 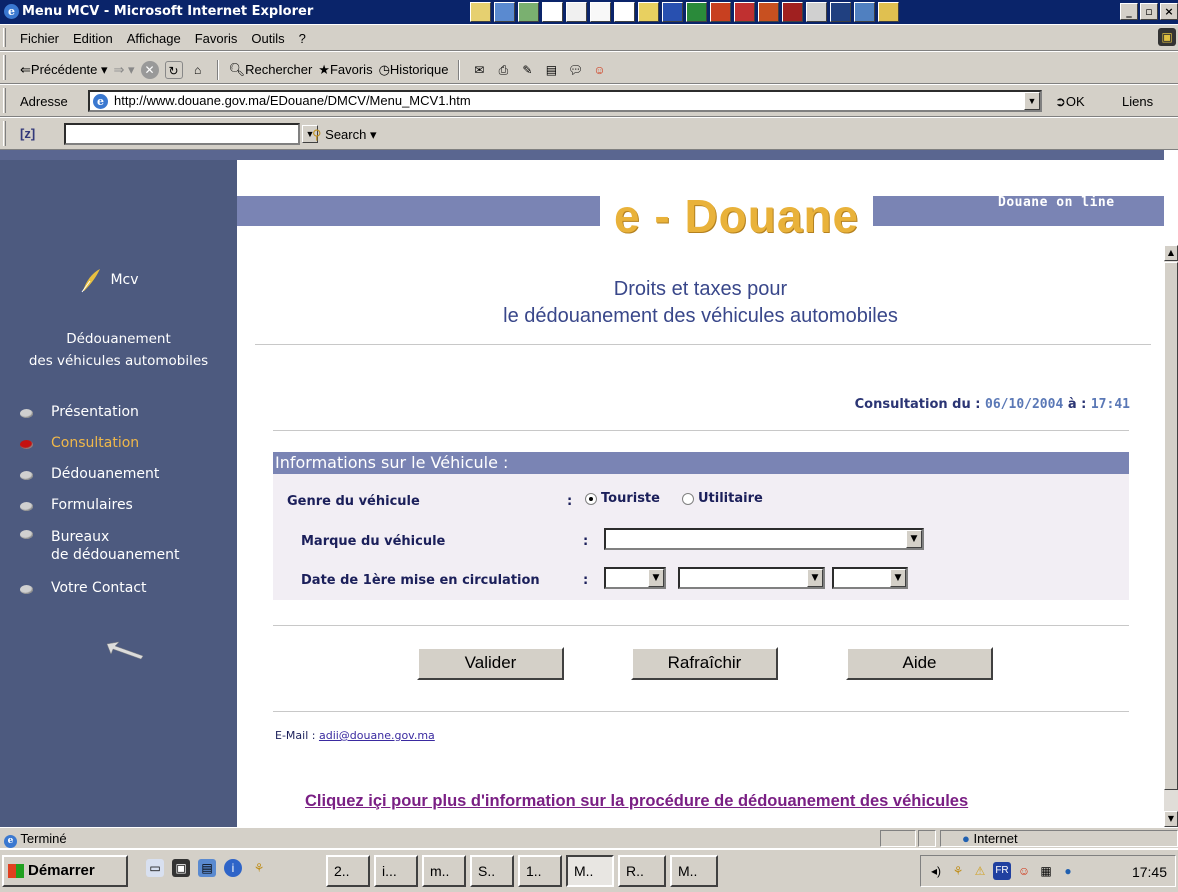 I want to click on help-icon: i, so click(x=233, y=868).